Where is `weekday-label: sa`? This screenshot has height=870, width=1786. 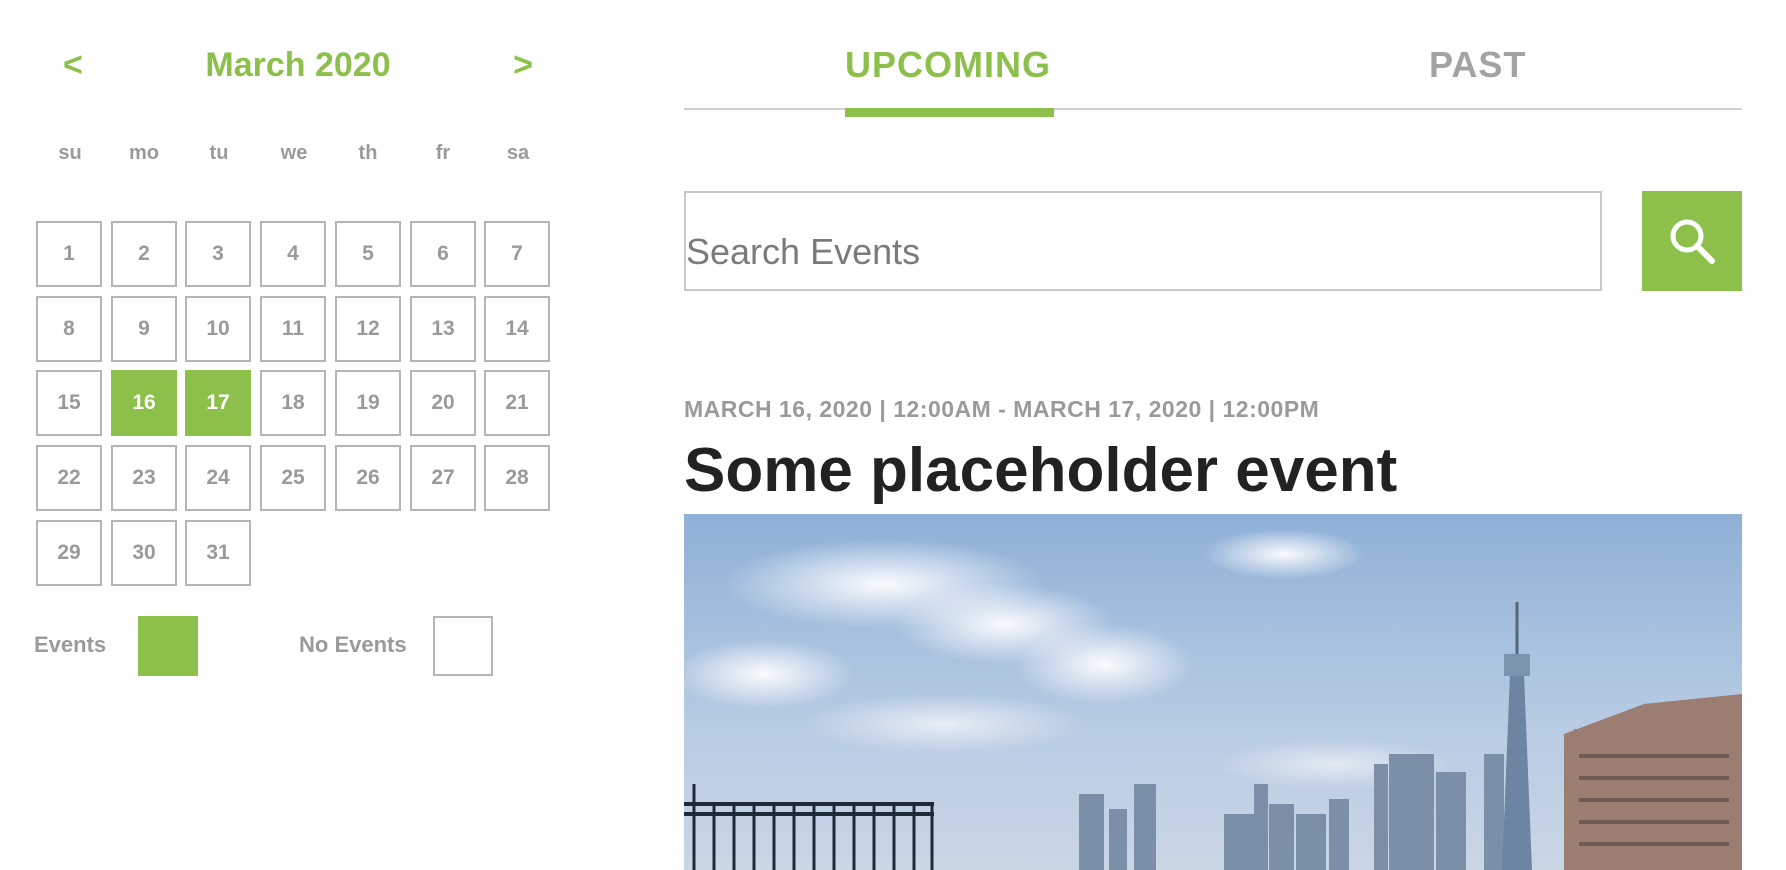
weekday-label: sa is located at coordinates (518, 153).